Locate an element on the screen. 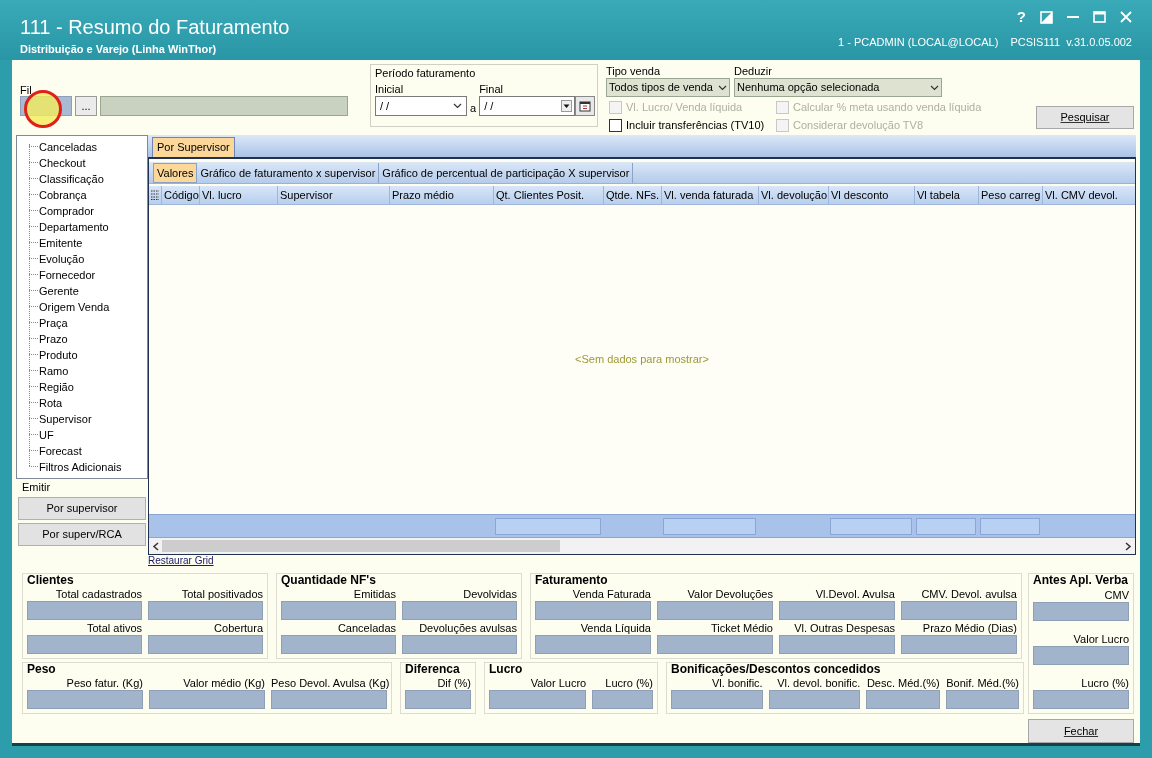  calendar-icon is located at coordinates (585, 106).